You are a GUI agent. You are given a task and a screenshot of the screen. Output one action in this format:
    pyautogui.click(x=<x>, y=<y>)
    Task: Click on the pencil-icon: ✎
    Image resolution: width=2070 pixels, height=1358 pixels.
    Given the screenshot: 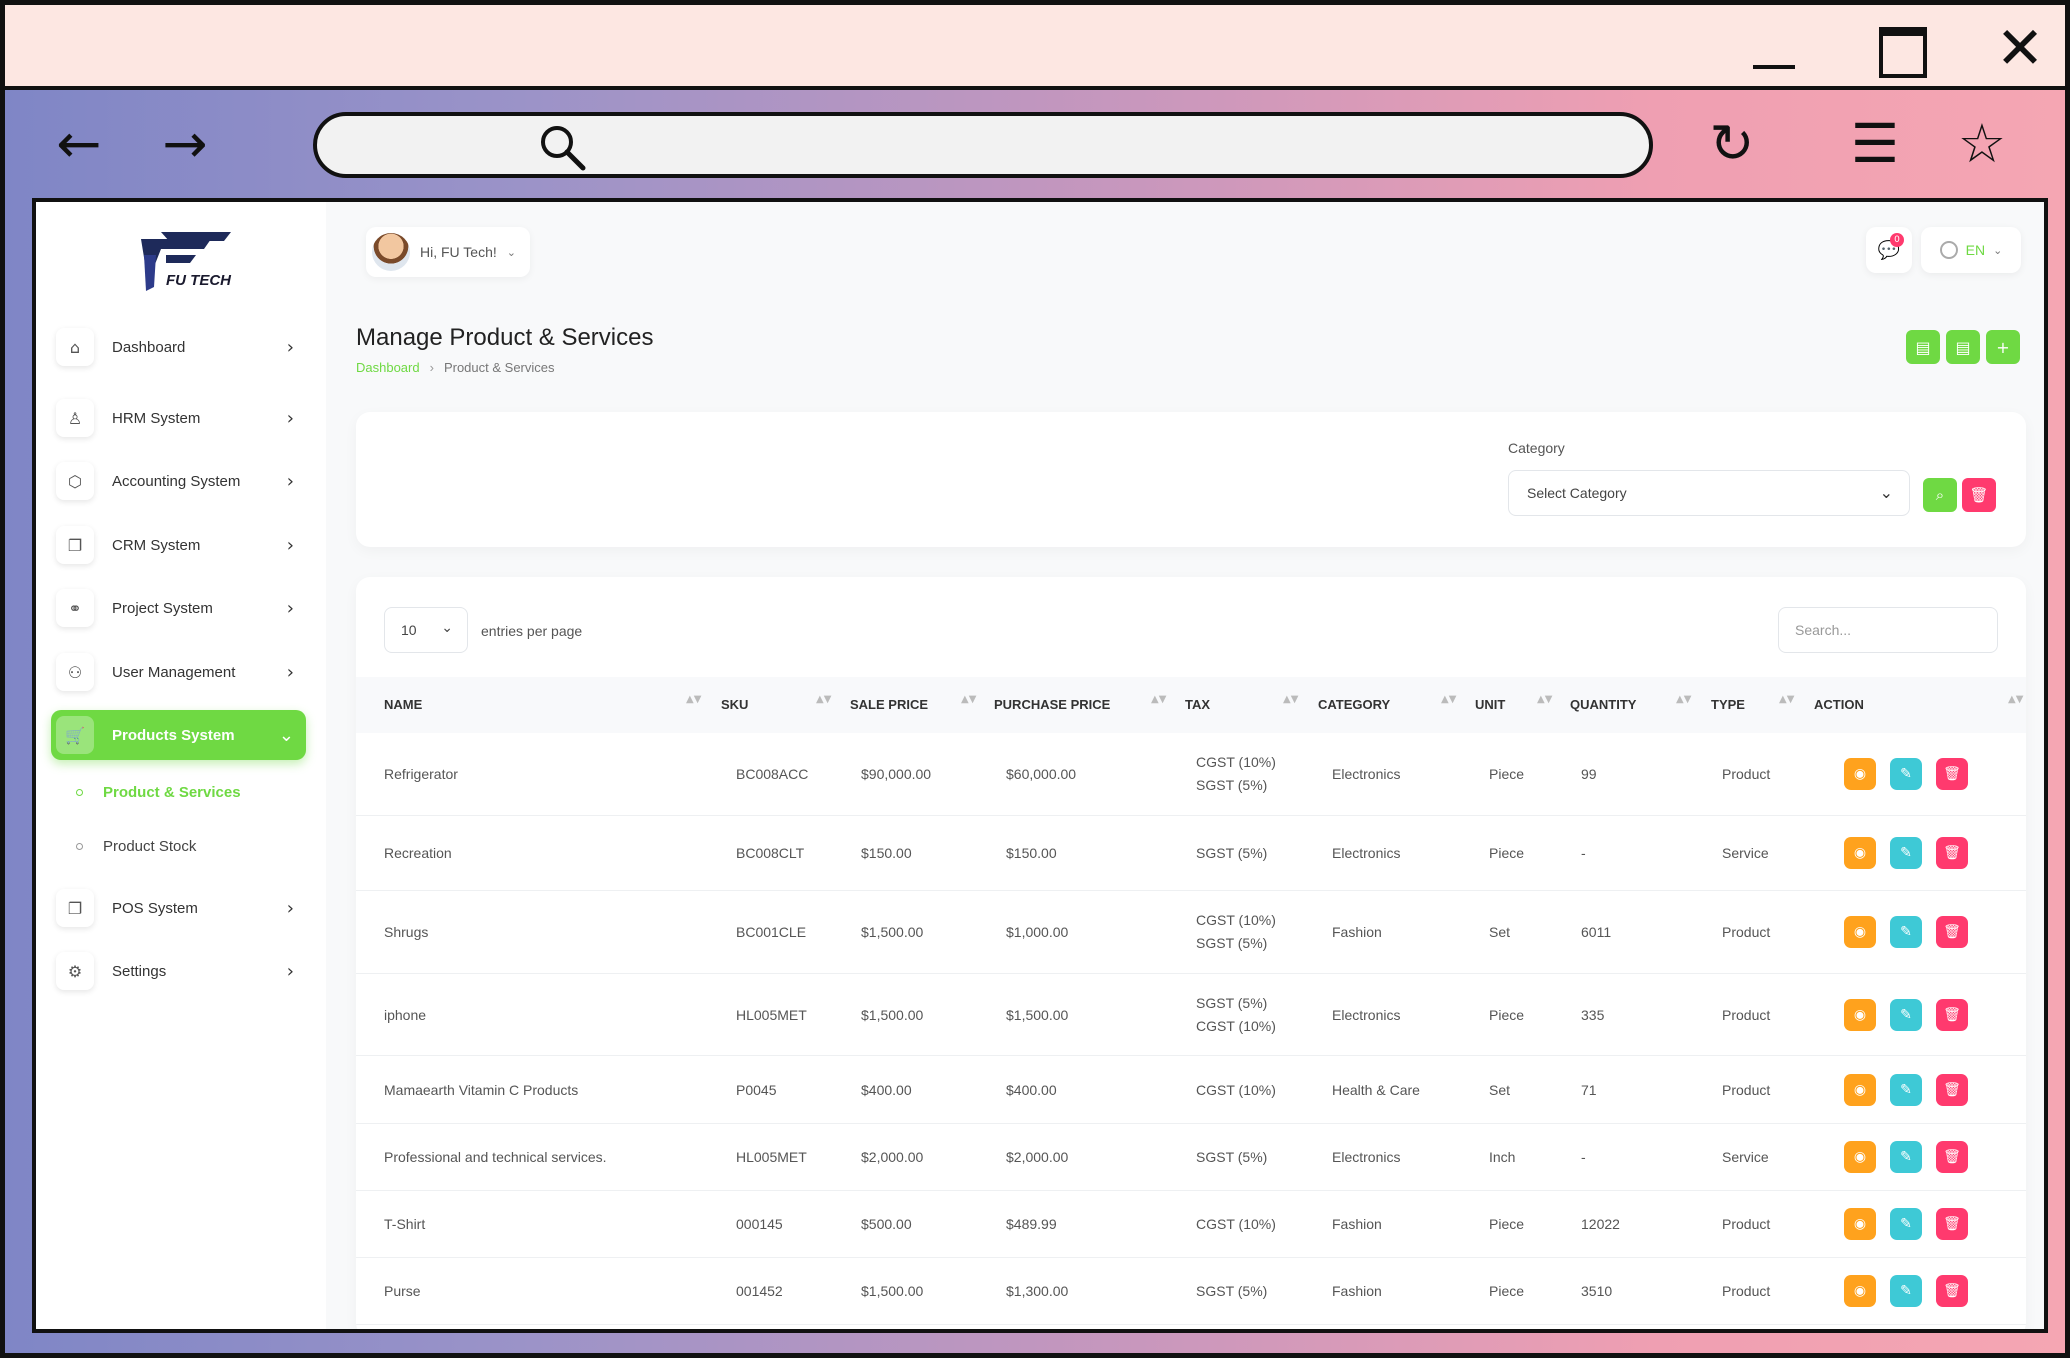 What is the action you would take?
    pyautogui.click(x=1906, y=1157)
    